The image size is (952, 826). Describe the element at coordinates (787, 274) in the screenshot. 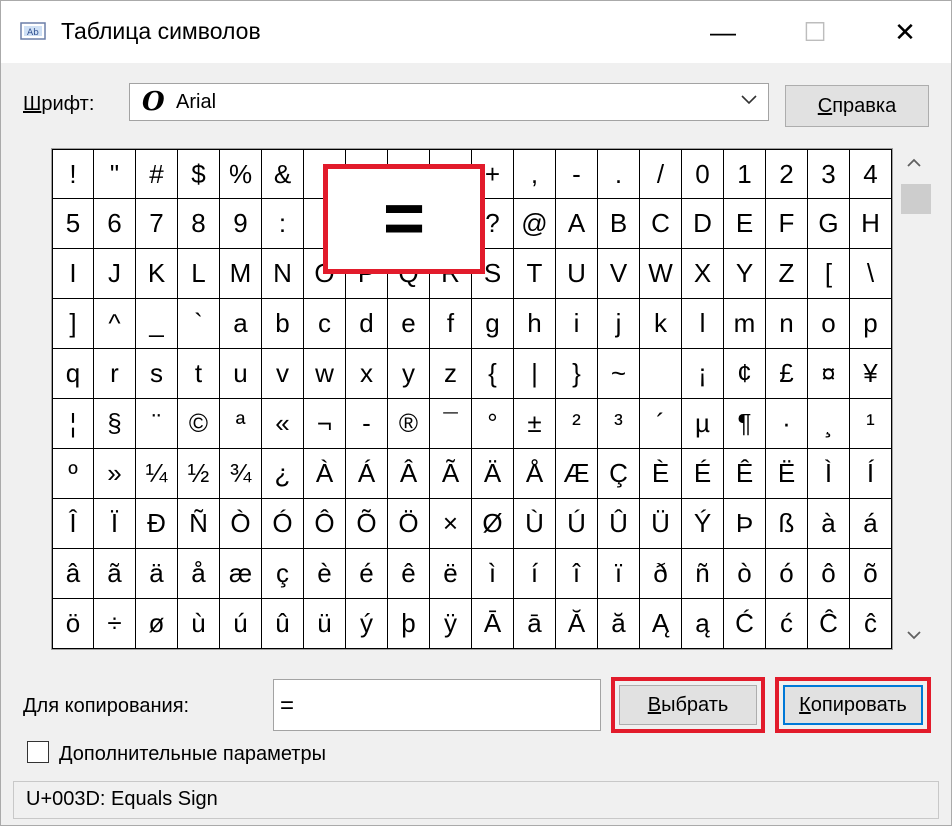

I see `char-cell: Z` at that location.